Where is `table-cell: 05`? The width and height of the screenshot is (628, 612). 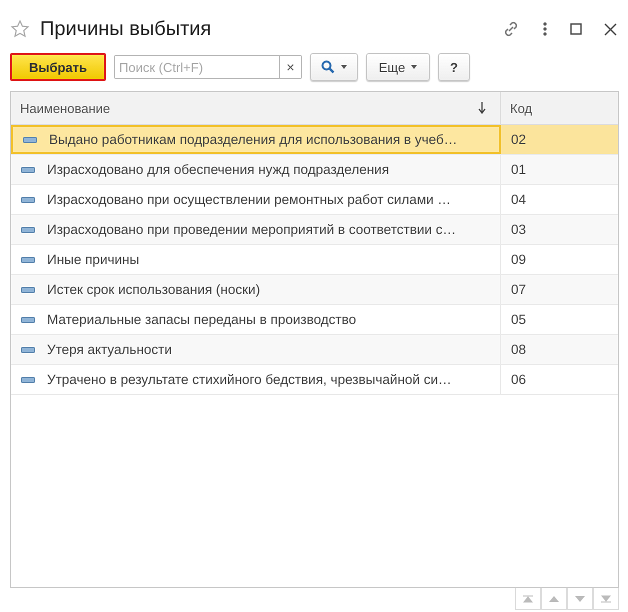 table-cell: 05 is located at coordinates (559, 319).